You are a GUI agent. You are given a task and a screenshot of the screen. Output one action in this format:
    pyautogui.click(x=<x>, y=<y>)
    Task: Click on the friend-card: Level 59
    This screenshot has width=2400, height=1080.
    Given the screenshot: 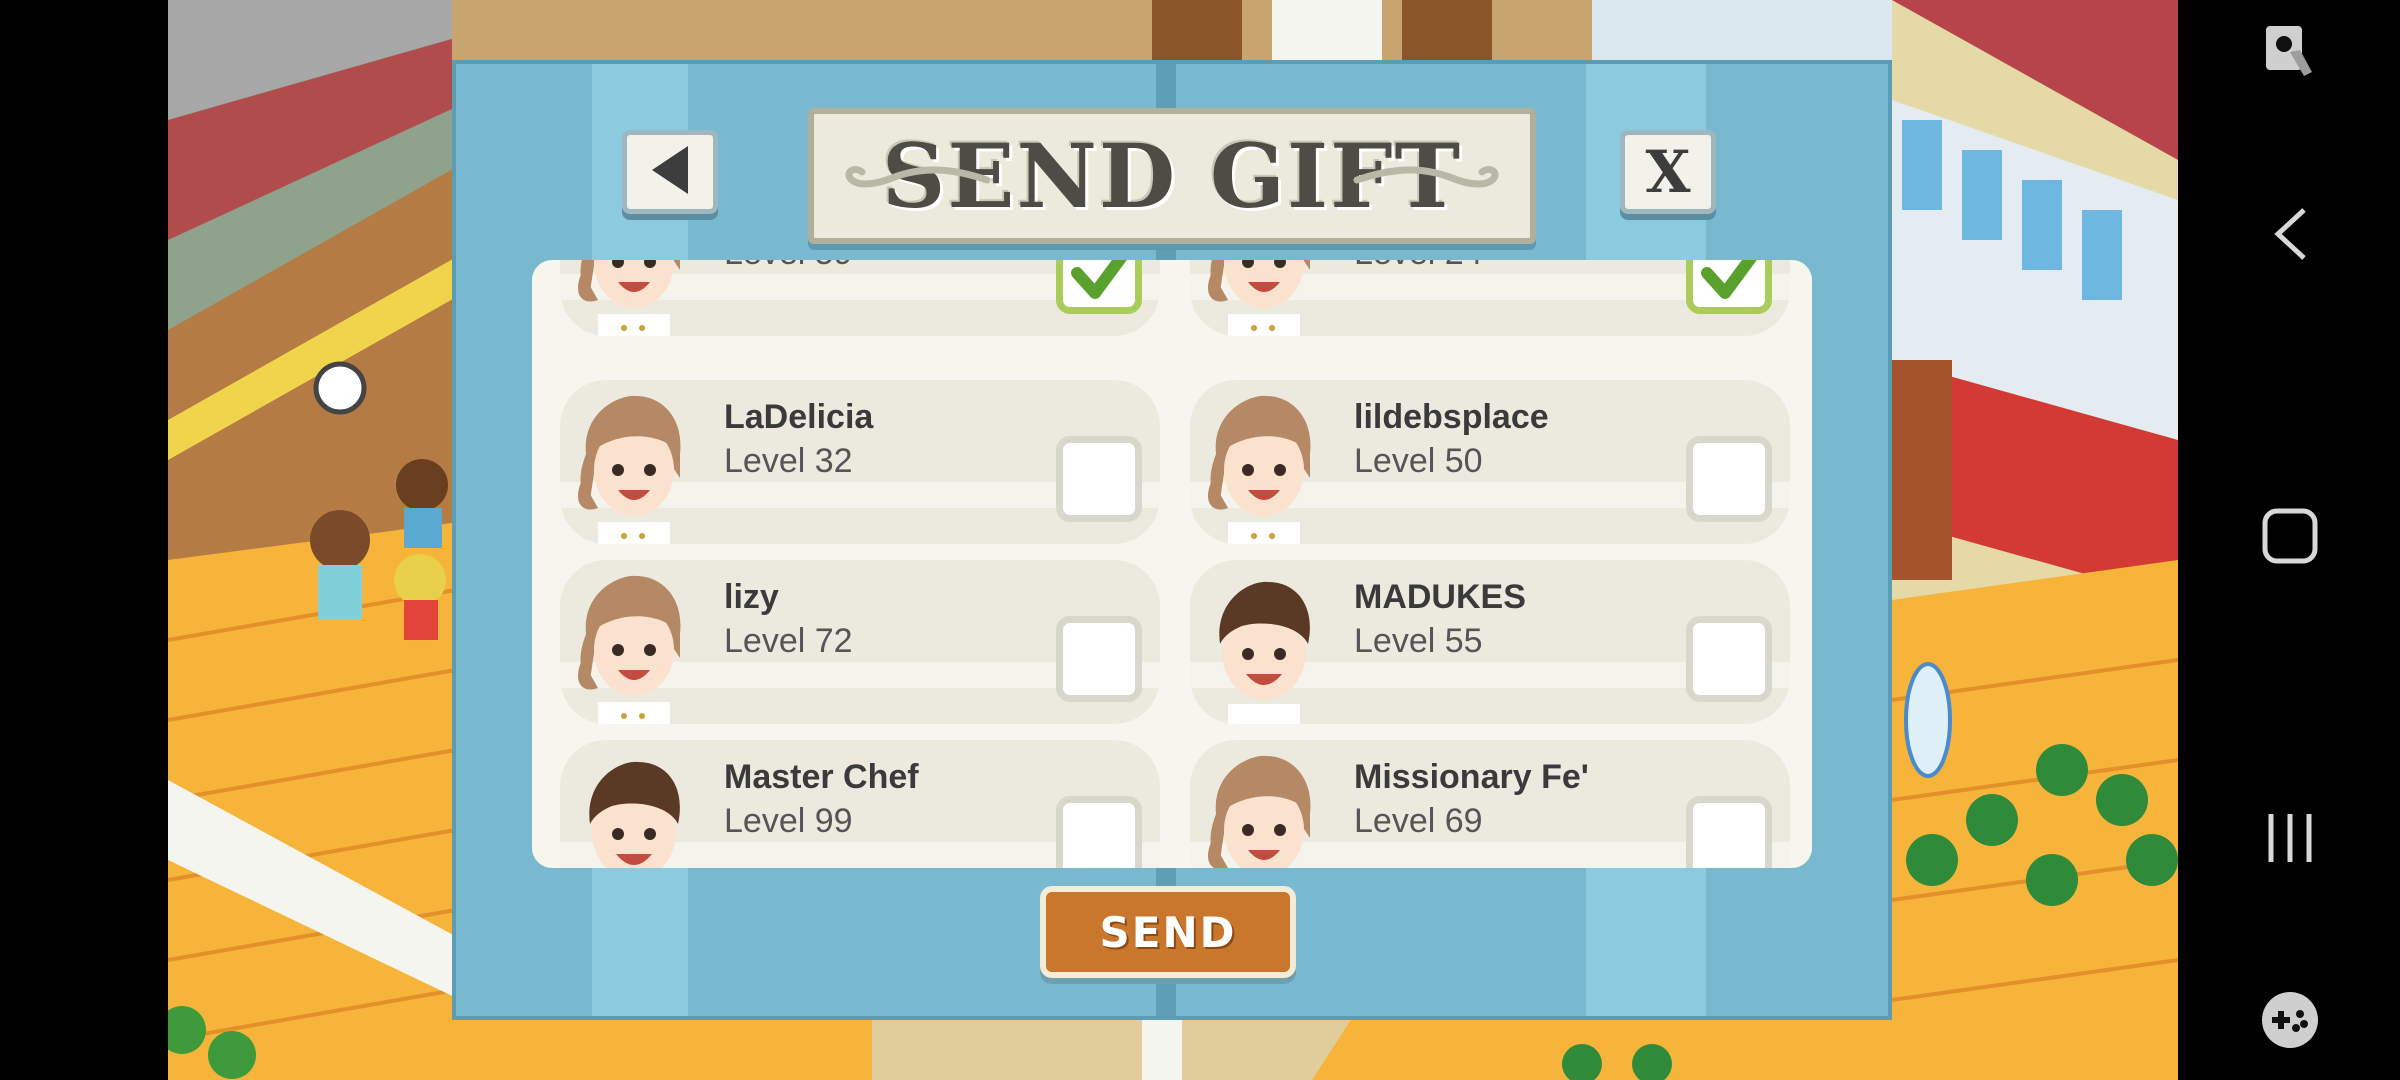 What is the action you would take?
    pyautogui.click(x=860, y=298)
    